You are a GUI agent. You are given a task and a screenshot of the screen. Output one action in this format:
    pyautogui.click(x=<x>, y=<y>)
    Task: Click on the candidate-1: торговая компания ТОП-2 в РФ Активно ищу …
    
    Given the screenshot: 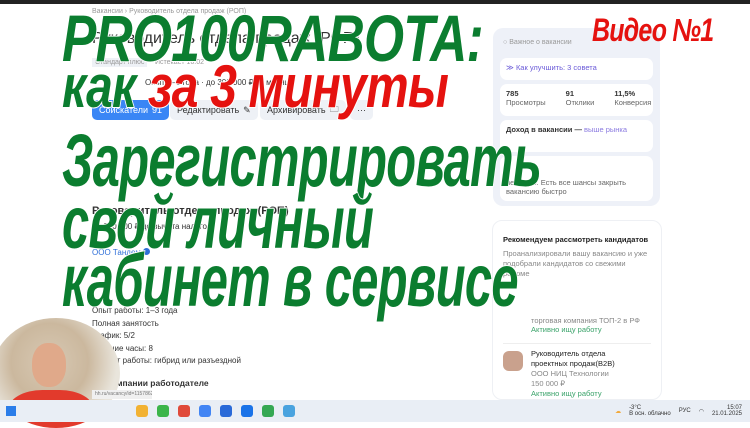 What is the action you would take?
    pyautogui.click(x=585, y=325)
    